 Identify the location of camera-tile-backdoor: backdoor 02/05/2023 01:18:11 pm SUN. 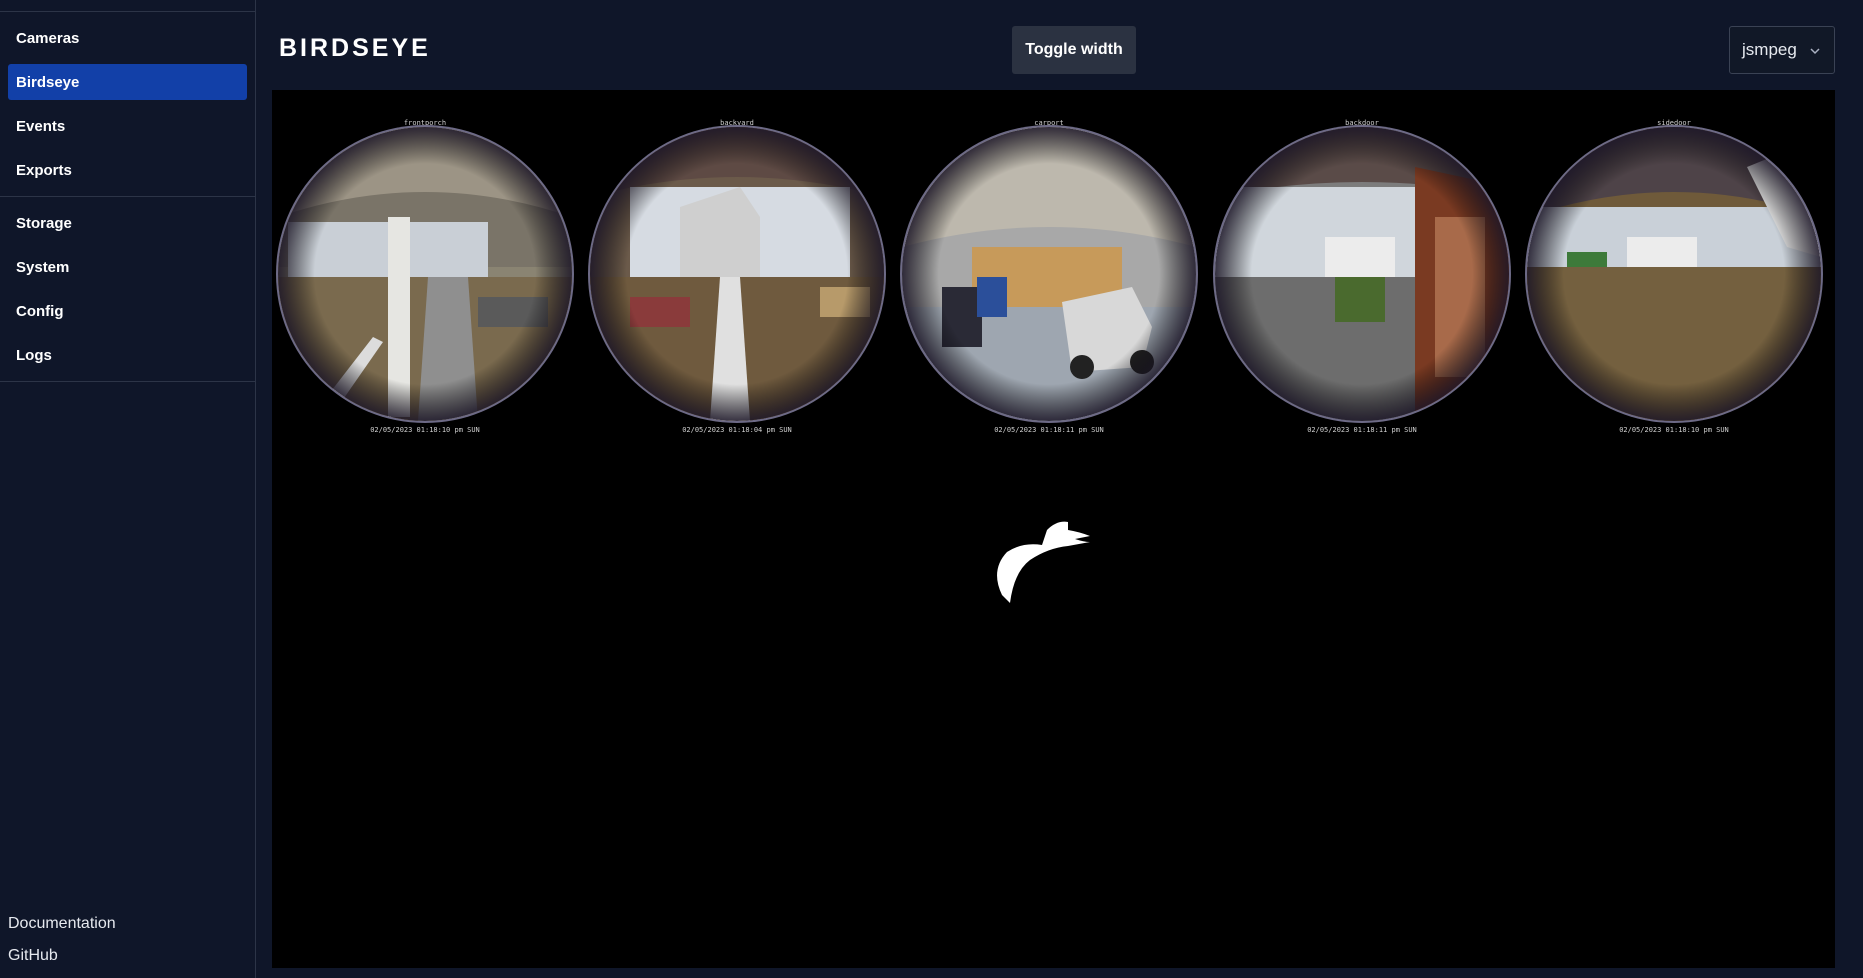
(1362, 276).